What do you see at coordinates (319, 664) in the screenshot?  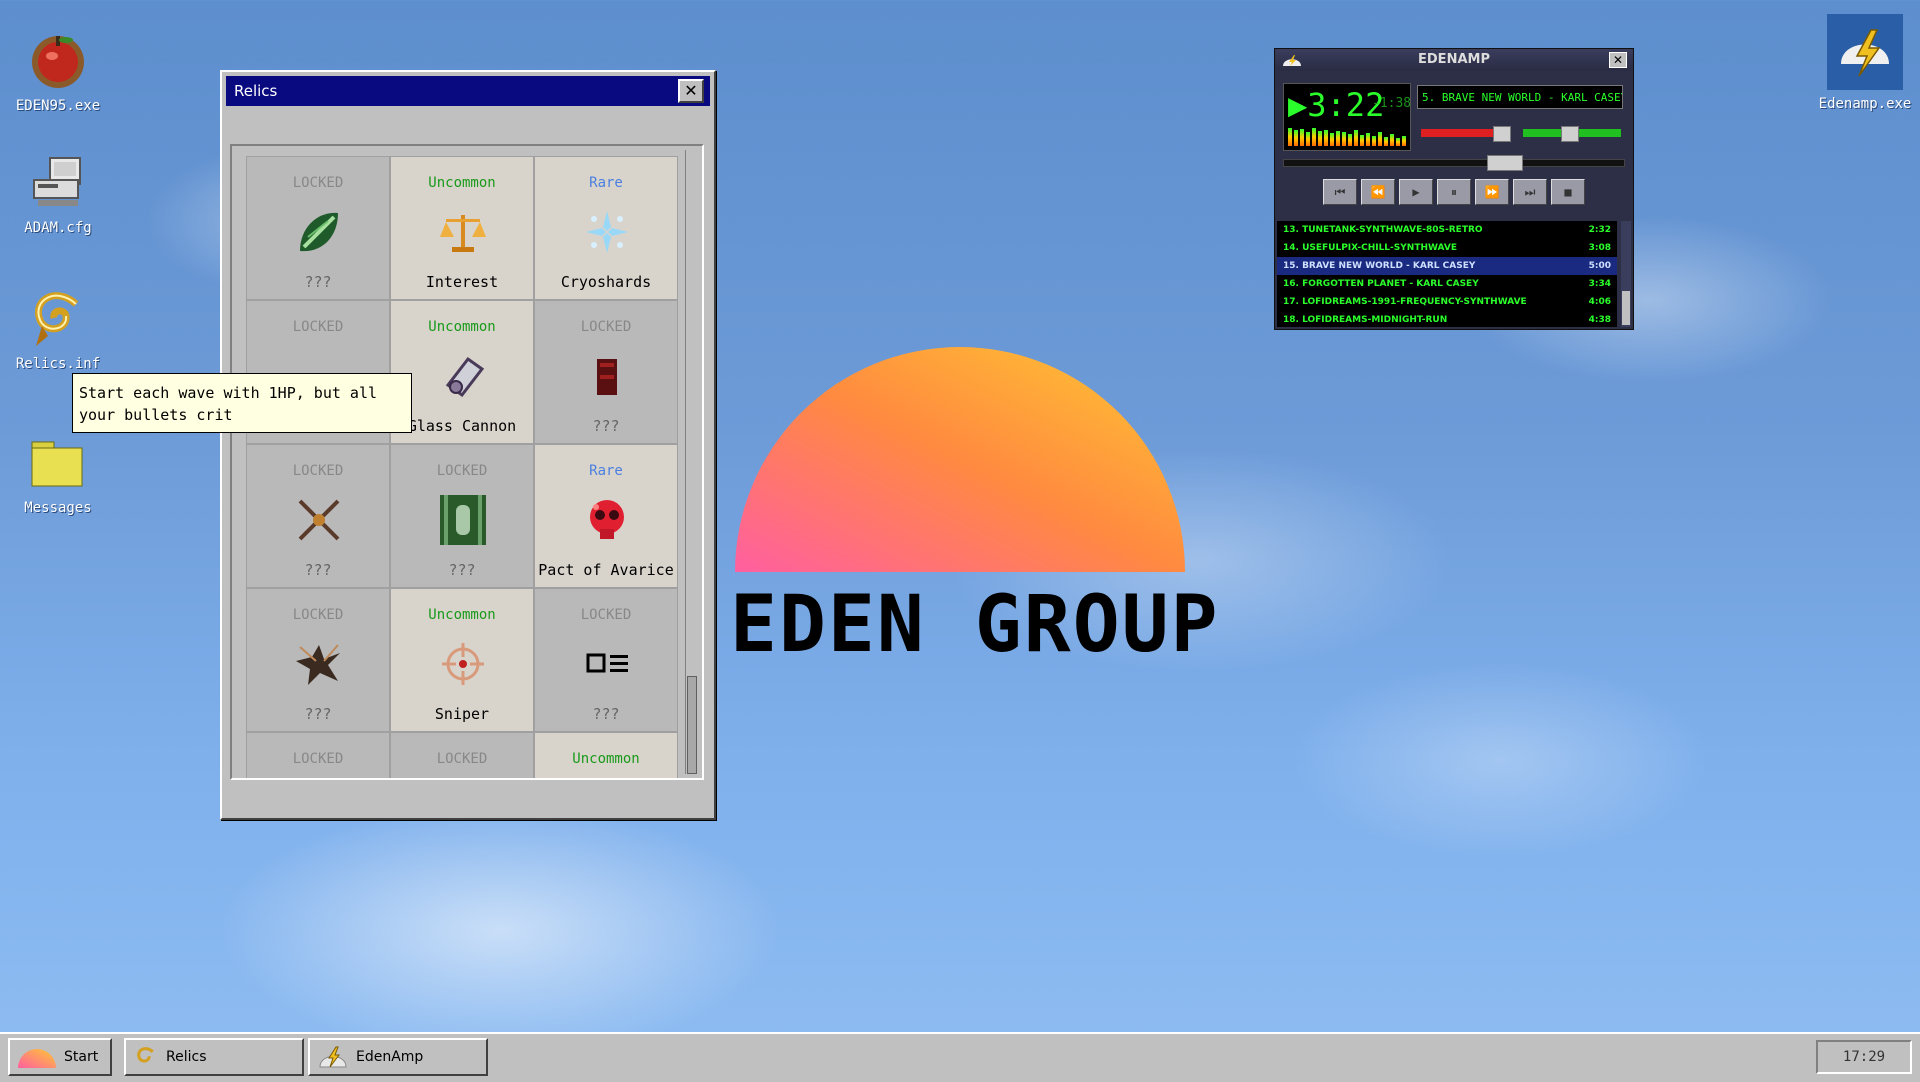 I see `shatter-icon` at bounding box center [319, 664].